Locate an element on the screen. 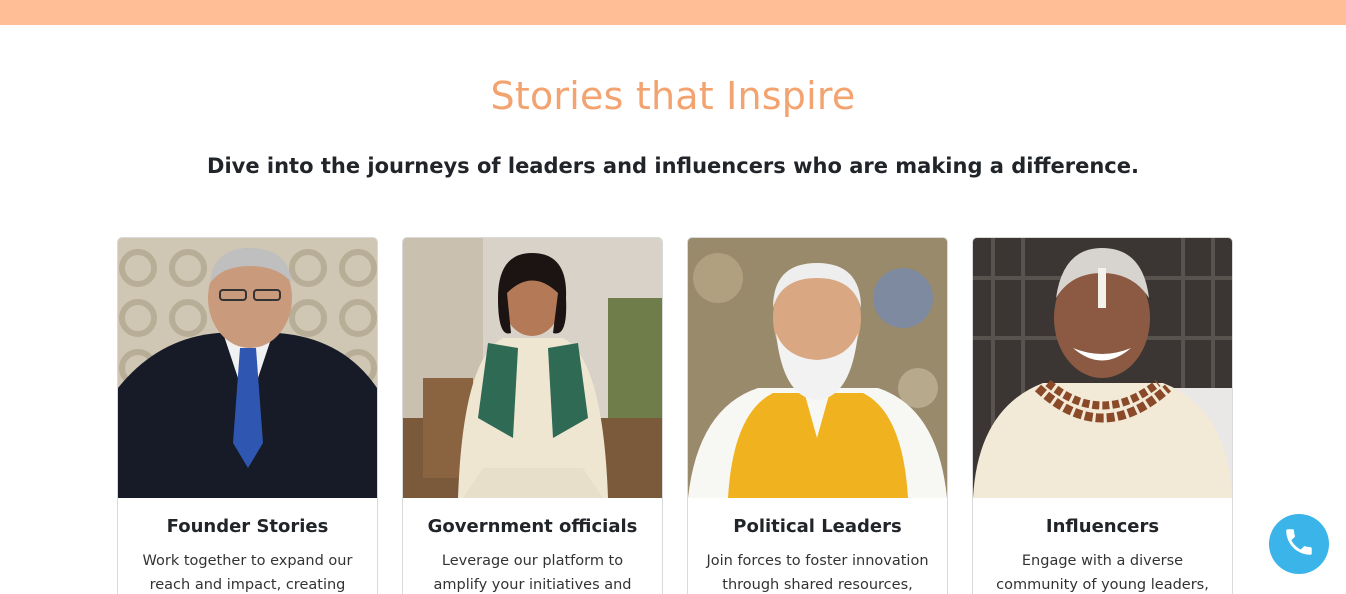  call-button is located at coordinates (1299, 544).